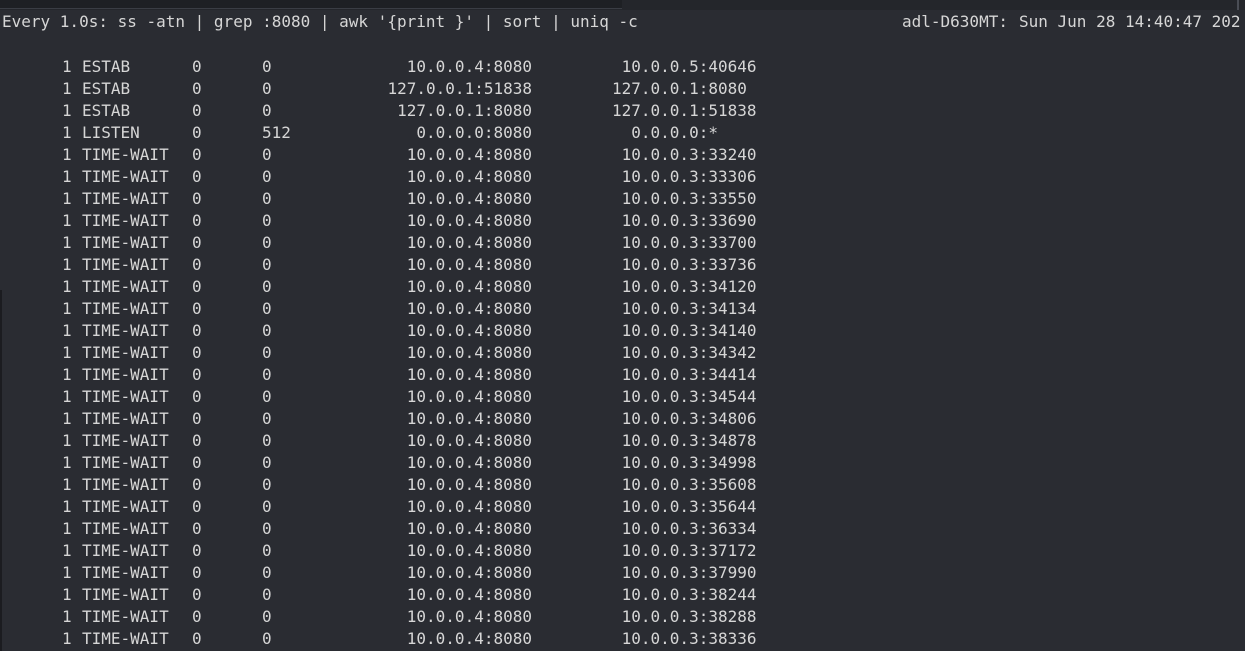  Describe the element at coordinates (464, 110) in the screenshot. I see `local-address: 127.0.0.1:8080` at that location.